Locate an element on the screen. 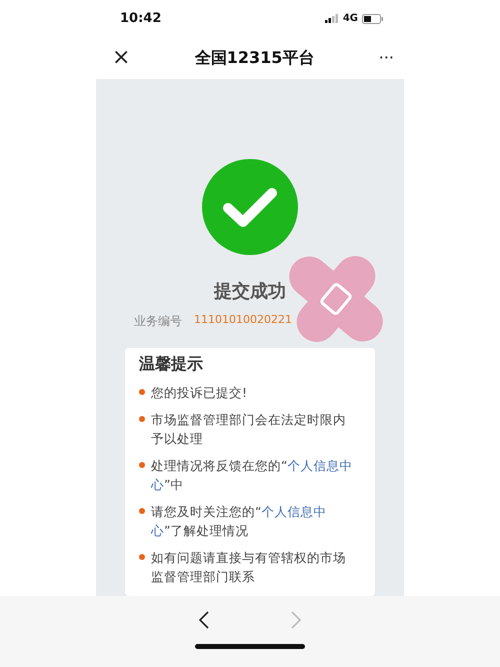 Image resolution: width=500 pixels, height=667 pixels. signal-icon is located at coordinates (331, 19).